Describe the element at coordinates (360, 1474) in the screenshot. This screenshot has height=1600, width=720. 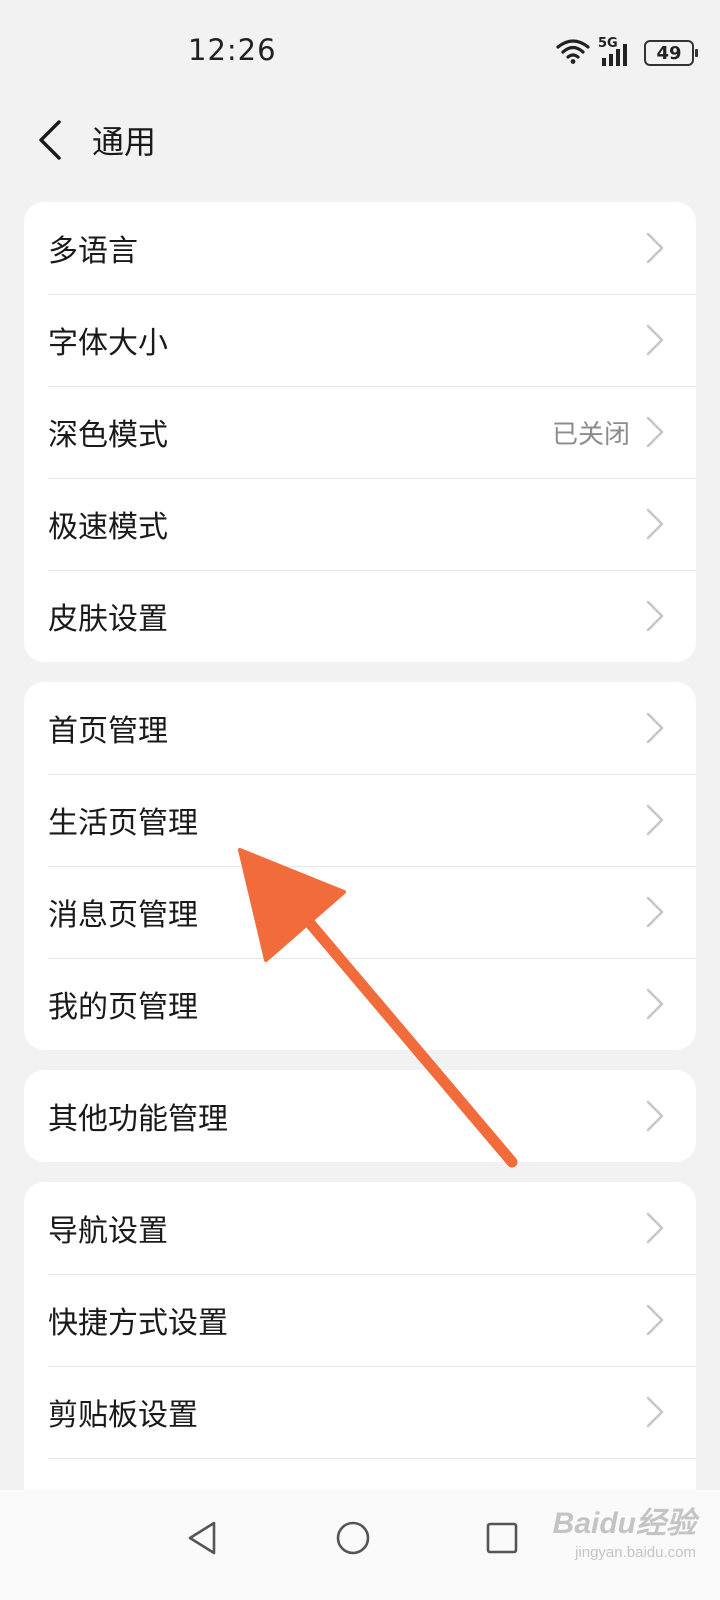
I see `settings-row-partial` at that location.